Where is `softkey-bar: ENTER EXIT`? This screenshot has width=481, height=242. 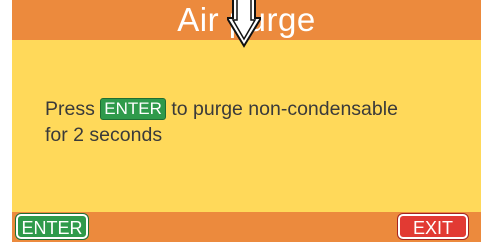 softkey-bar: ENTER EXIT is located at coordinates (246, 227).